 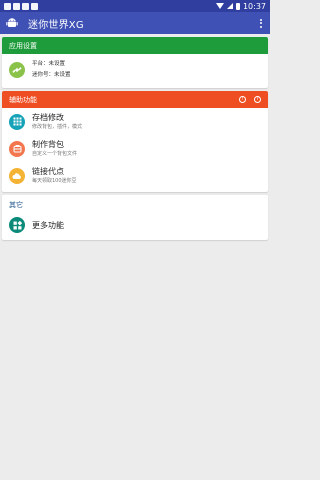 What do you see at coordinates (237, 6) in the screenshot?
I see `battery-icon` at bounding box center [237, 6].